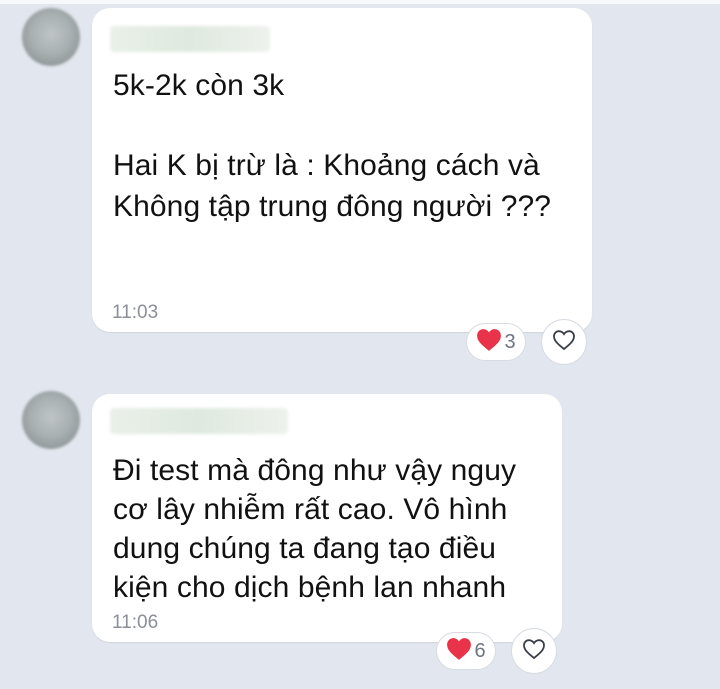 Image resolution: width=720 pixels, height=689 pixels. What do you see at coordinates (360, 2) in the screenshot?
I see `top-edge` at bounding box center [360, 2].